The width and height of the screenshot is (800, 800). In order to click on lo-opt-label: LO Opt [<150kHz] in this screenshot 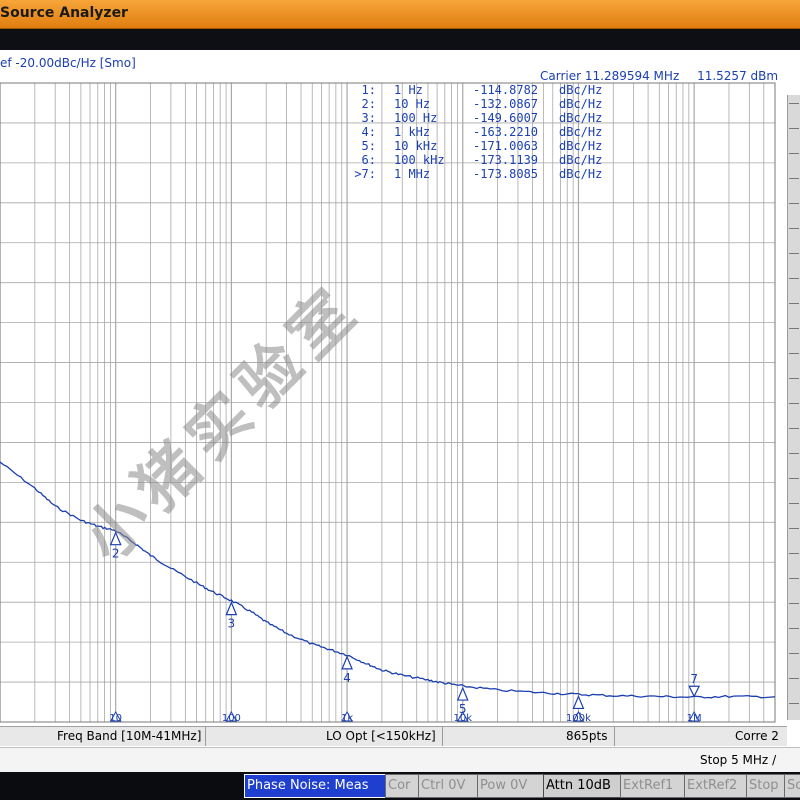, I will do `click(381, 736)`.